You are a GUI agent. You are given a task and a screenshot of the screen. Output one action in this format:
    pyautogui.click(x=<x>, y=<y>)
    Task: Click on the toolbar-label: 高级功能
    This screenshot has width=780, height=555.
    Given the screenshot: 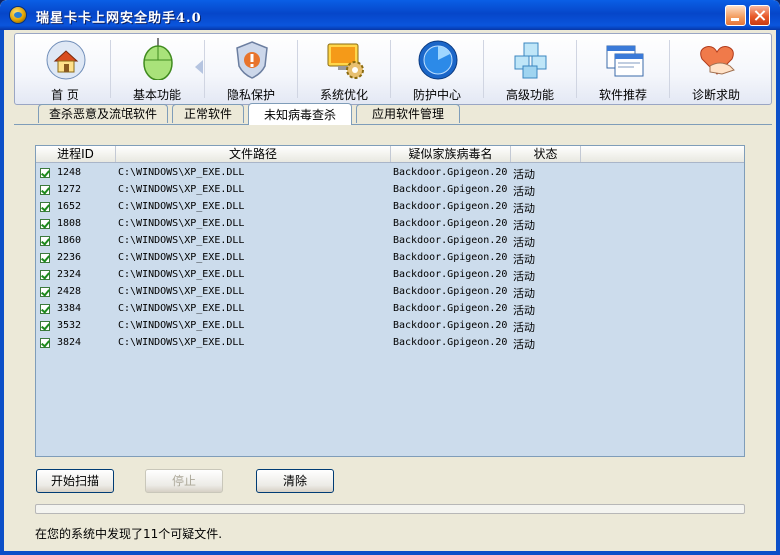 What is the action you would take?
    pyautogui.click(x=529, y=95)
    